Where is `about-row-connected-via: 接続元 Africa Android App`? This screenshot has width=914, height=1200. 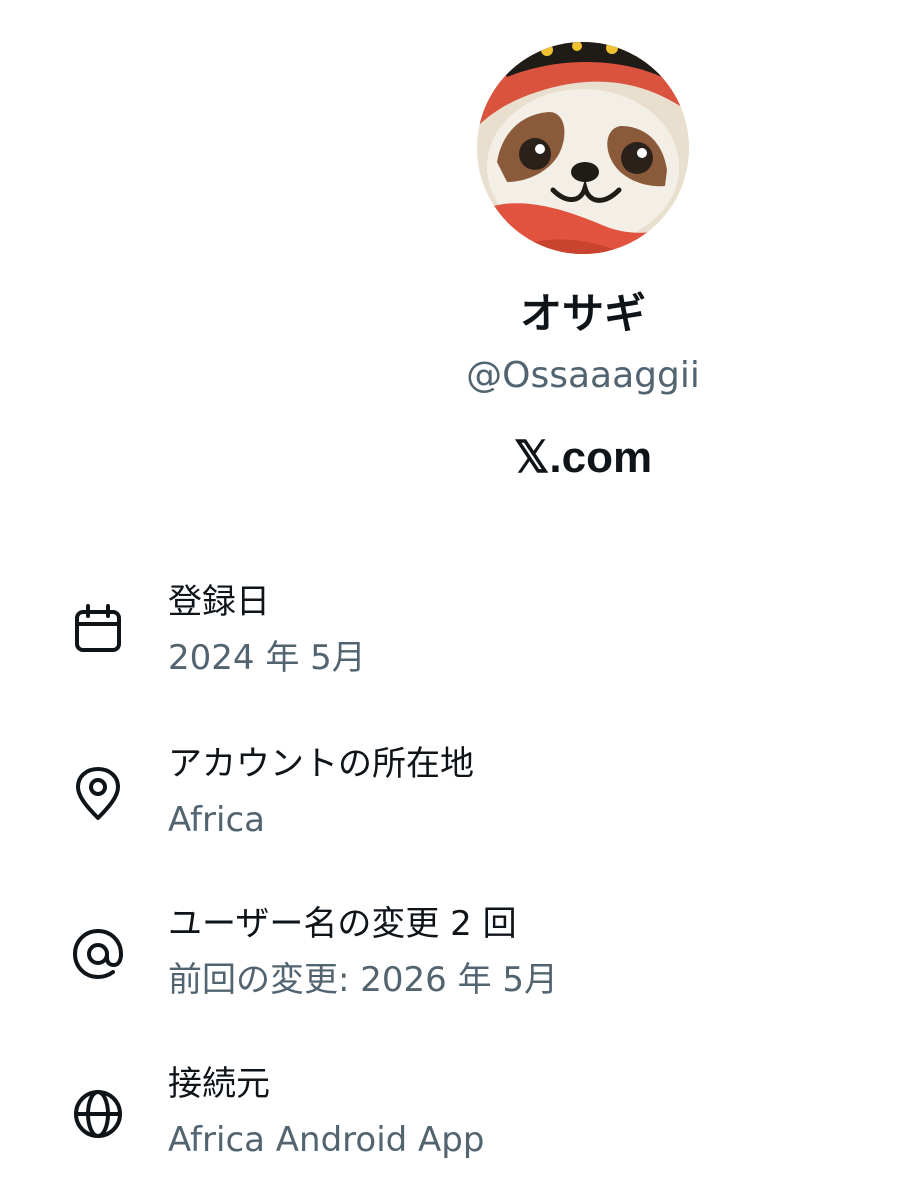
about-row-connected-via: 接続元 Africa Android App is located at coordinates (457, 1118).